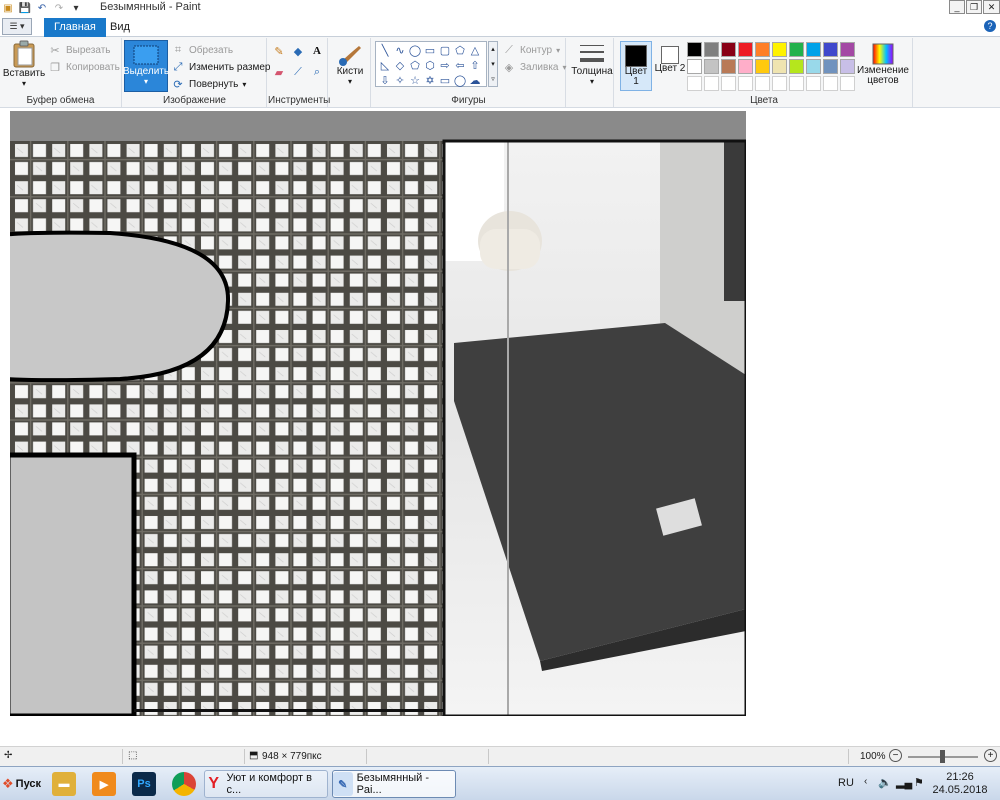 This screenshot has height=800, width=1000. Describe the element at coordinates (670, 66) in the screenshot. I see `color2-button: Цвет 2` at that location.